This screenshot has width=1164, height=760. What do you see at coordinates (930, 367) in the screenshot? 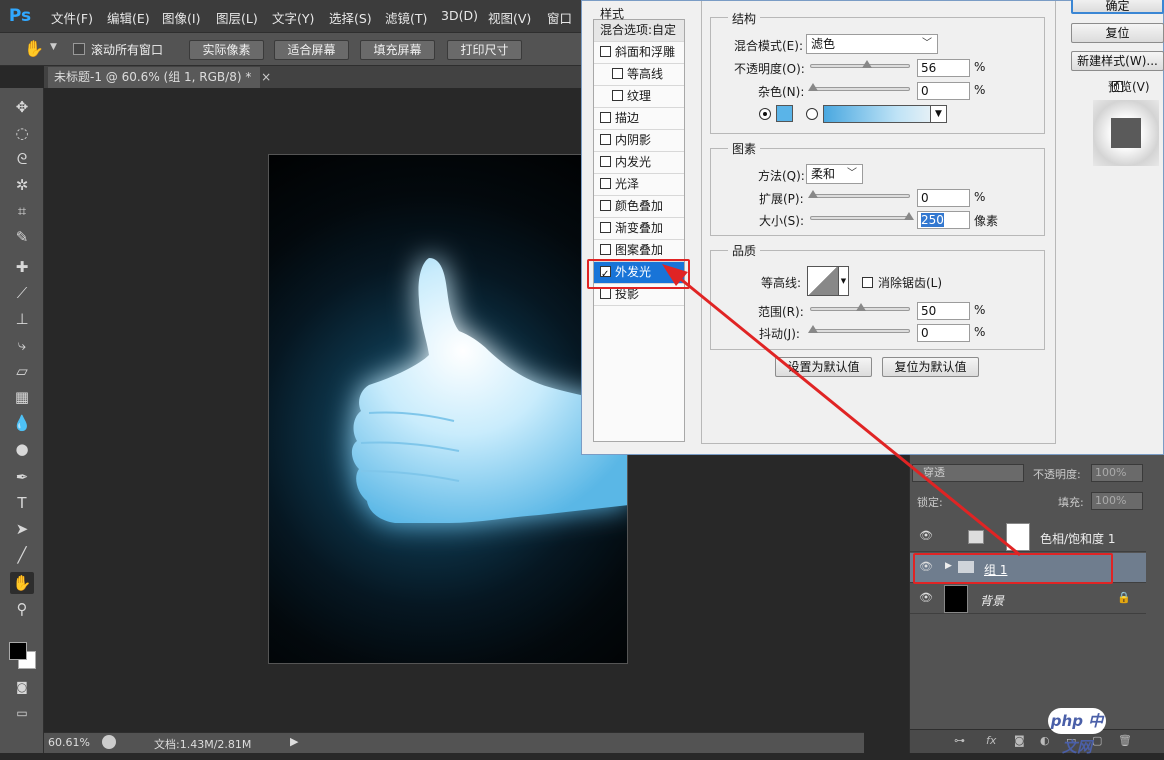
I see `reset-default-button: 复位为默认值` at bounding box center [930, 367].